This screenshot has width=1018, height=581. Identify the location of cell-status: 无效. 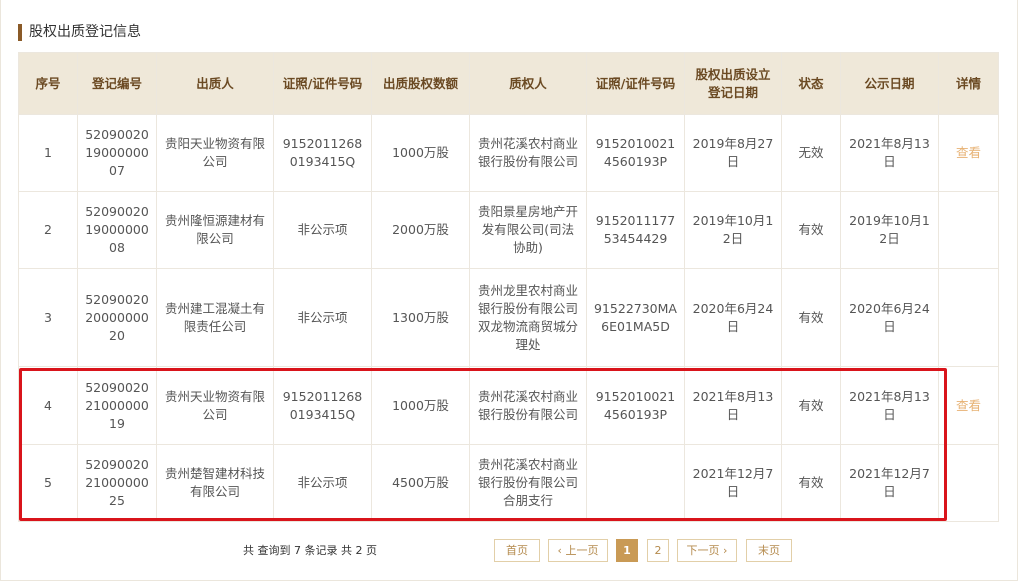
(811, 153).